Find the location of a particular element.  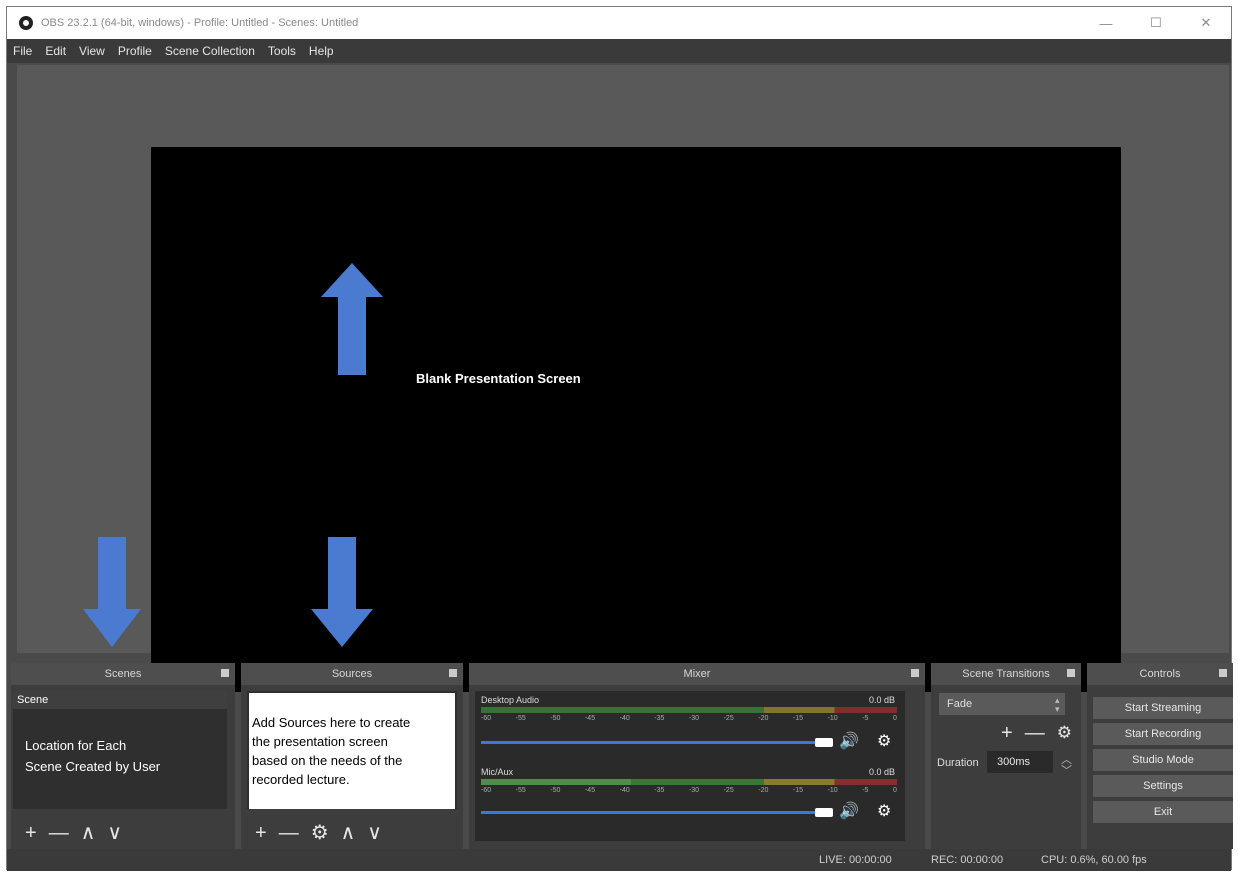

chevron-down-icon: ﹀ is located at coordinates (1066, 770).